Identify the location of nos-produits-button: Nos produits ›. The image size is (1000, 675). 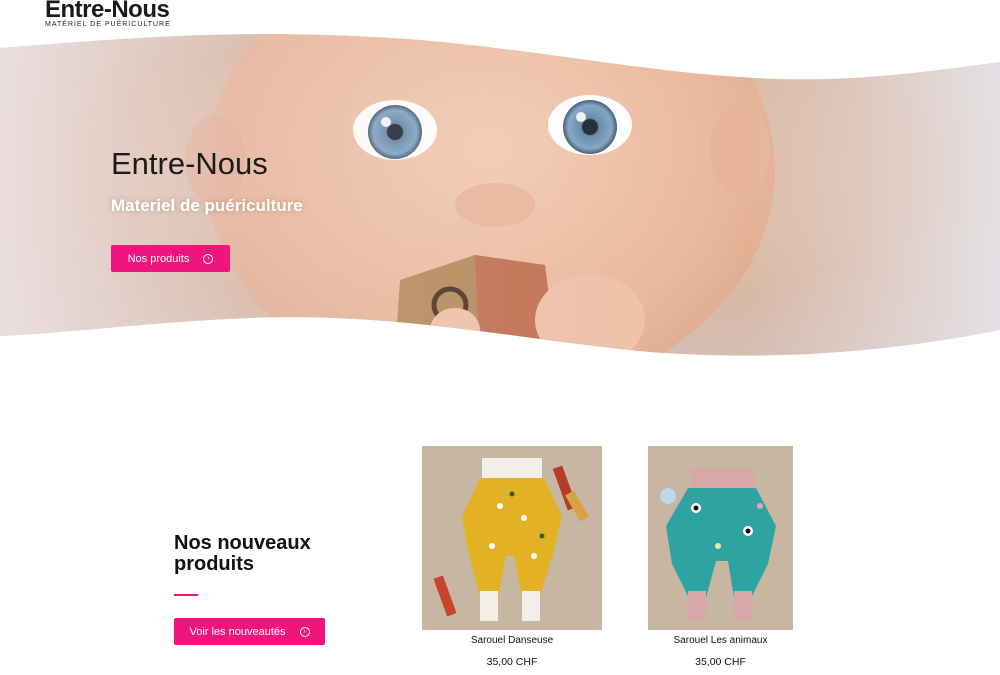
(170, 258).